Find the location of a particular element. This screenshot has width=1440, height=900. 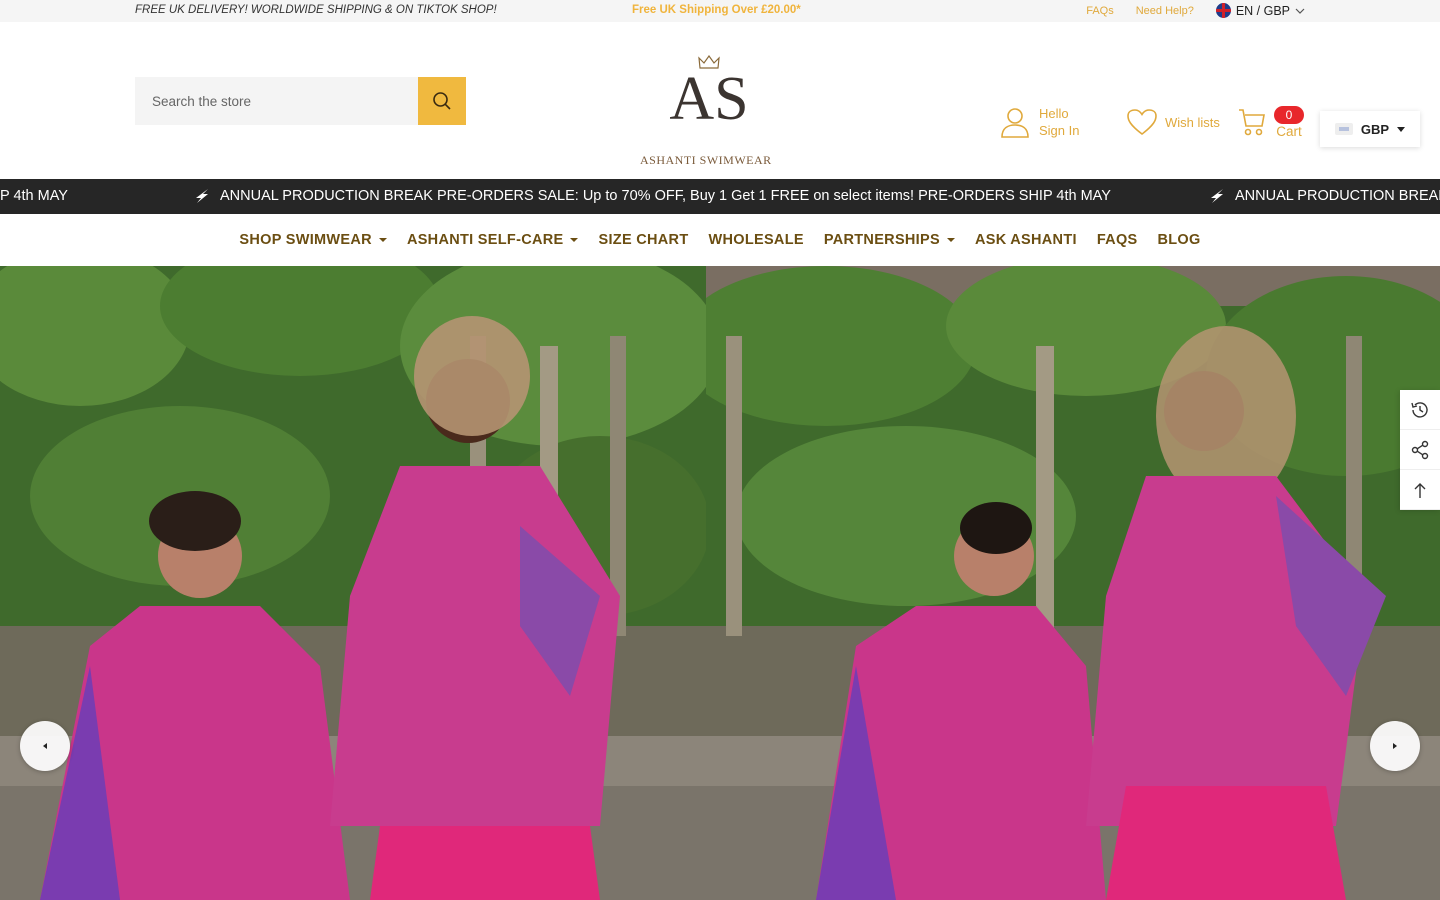

heart-icon is located at coordinates (1142, 122).